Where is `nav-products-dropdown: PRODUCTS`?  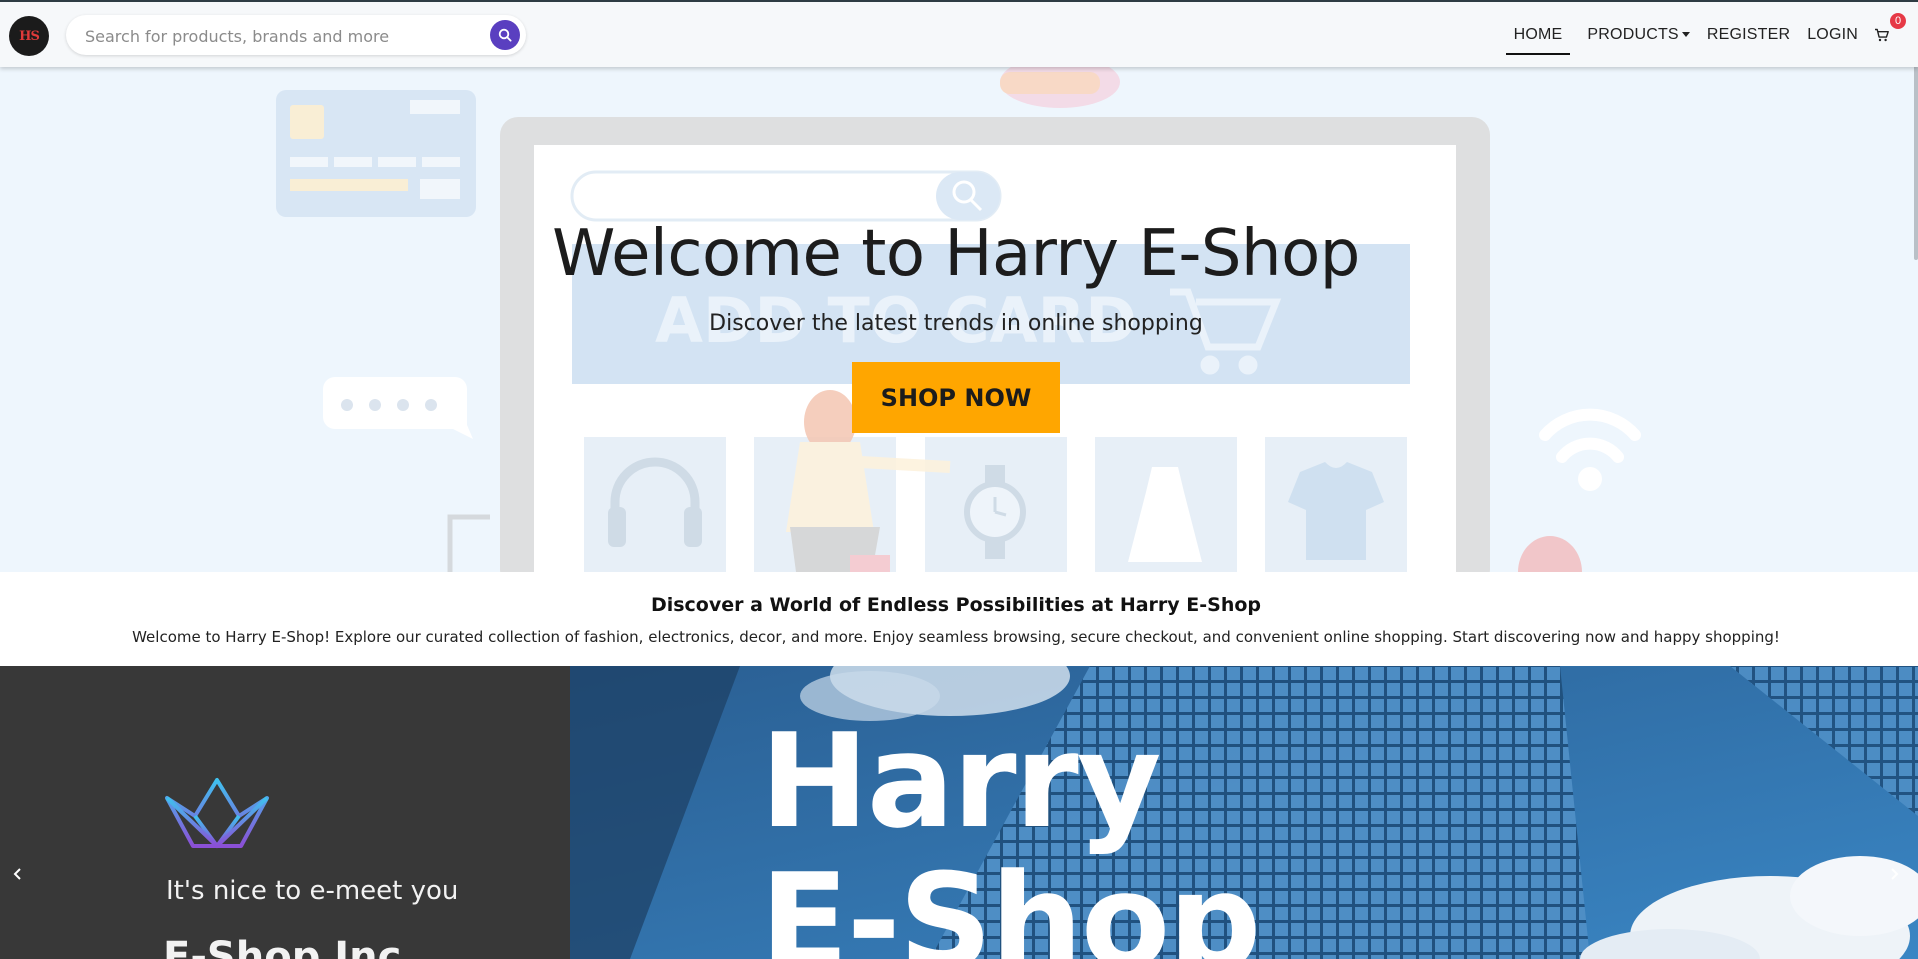 nav-products-dropdown: PRODUCTS is located at coordinates (1638, 34).